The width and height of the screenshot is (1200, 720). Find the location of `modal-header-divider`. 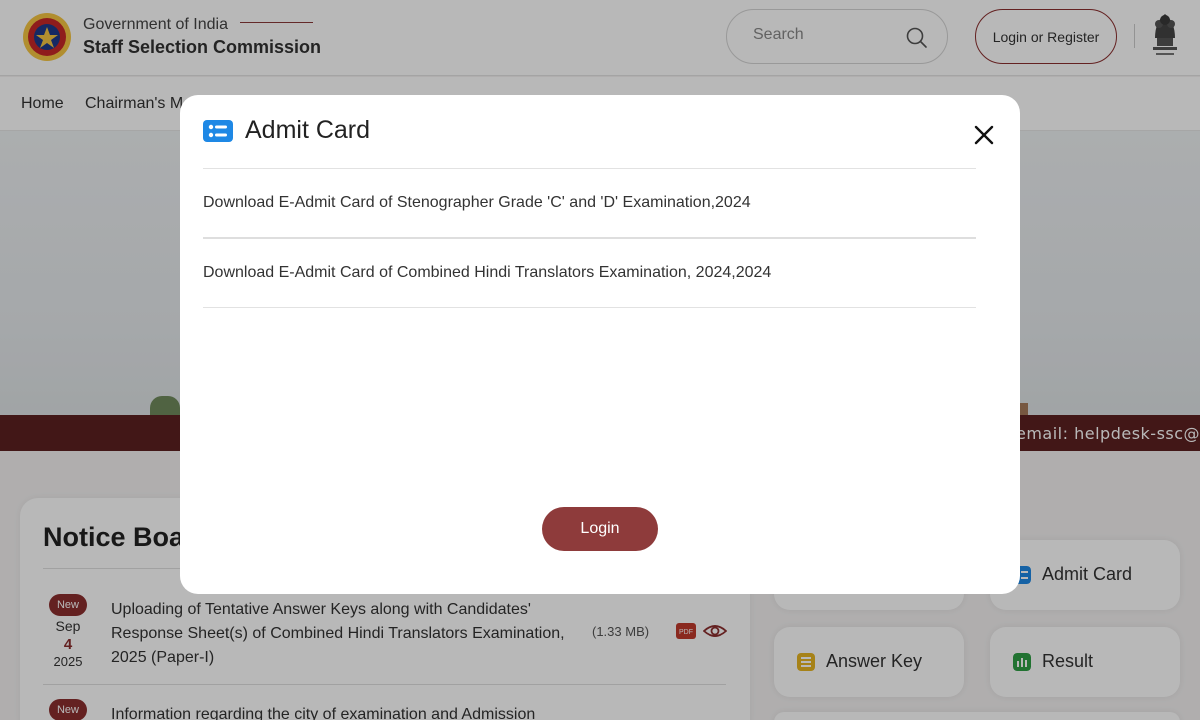

modal-header-divider is located at coordinates (589, 168).